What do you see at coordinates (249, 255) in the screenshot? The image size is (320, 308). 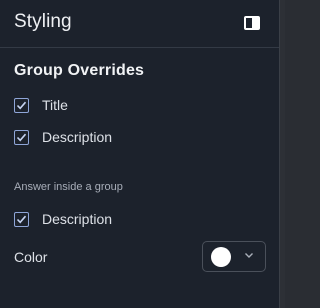 I see `chevron-down-icon` at bounding box center [249, 255].